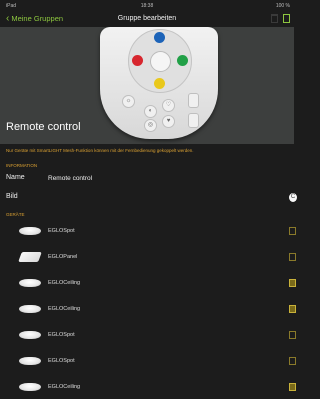 The width and height of the screenshot is (320, 399). Describe the element at coordinates (168, 105) in the screenshot. I see `heart-icon: ♡` at that location.